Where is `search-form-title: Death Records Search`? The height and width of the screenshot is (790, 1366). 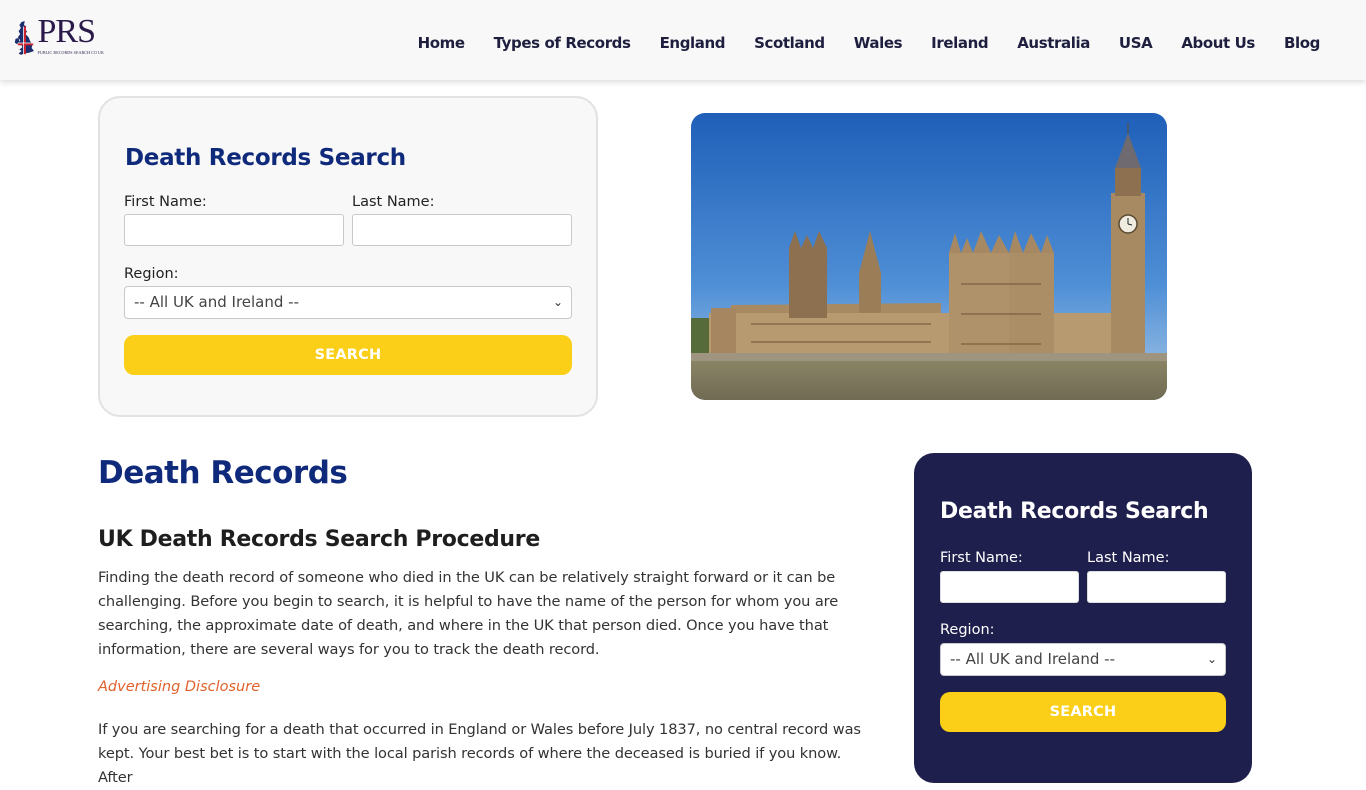
search-form-title: Death Records Search is located at coordinates (265, 158).